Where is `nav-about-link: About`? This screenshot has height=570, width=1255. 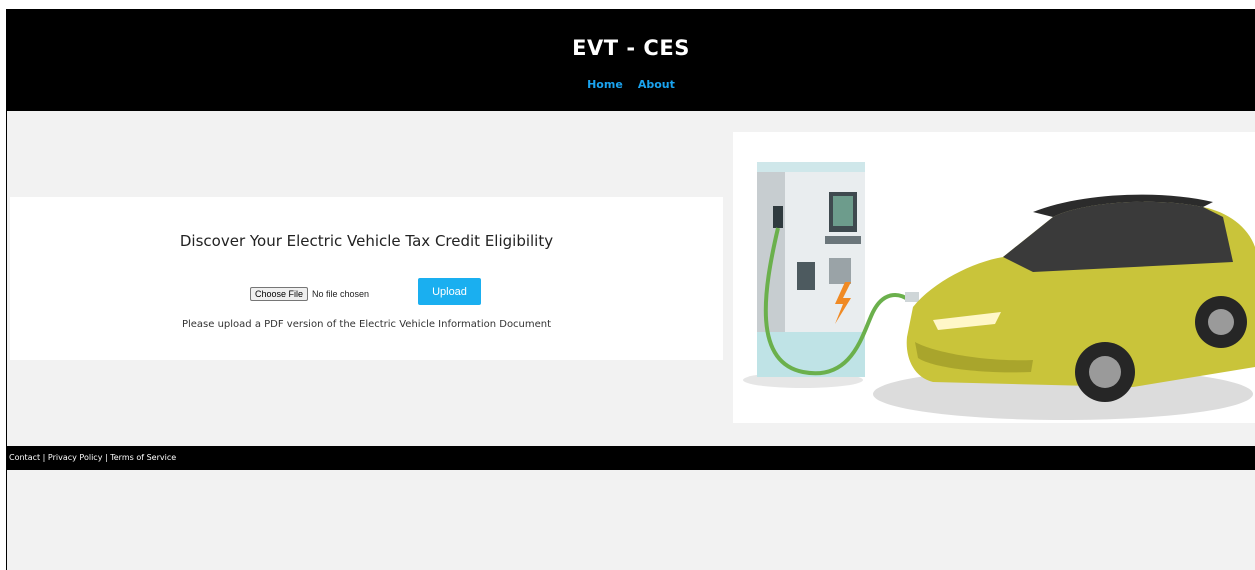 nav-about-link: About is located at coordinates (656, 84).